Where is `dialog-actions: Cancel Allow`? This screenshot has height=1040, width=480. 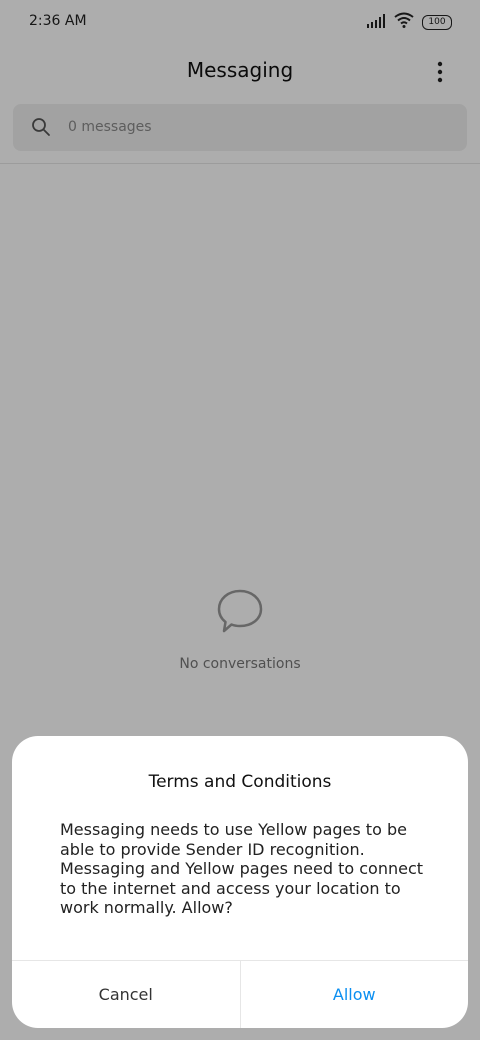 dialog-actions: Cancel Allow is located at coordinates (240, 994).